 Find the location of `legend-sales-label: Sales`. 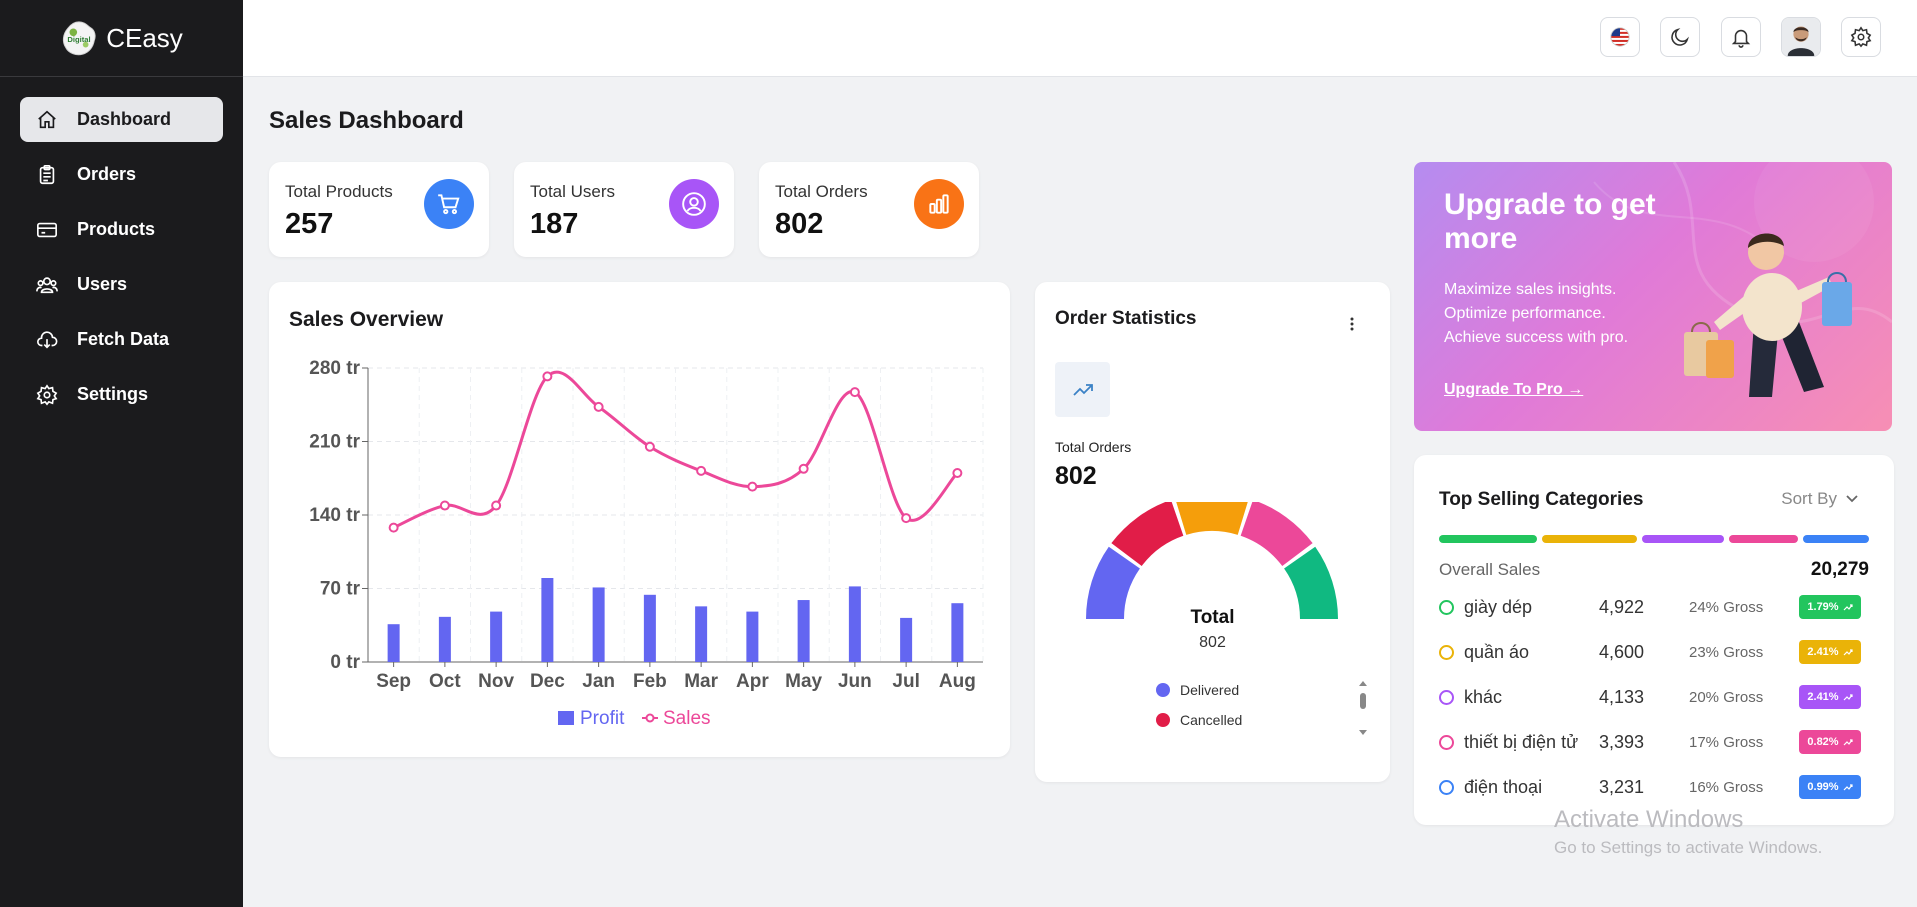

legend-sales-label: Sales is located at coordinates (687, 718).